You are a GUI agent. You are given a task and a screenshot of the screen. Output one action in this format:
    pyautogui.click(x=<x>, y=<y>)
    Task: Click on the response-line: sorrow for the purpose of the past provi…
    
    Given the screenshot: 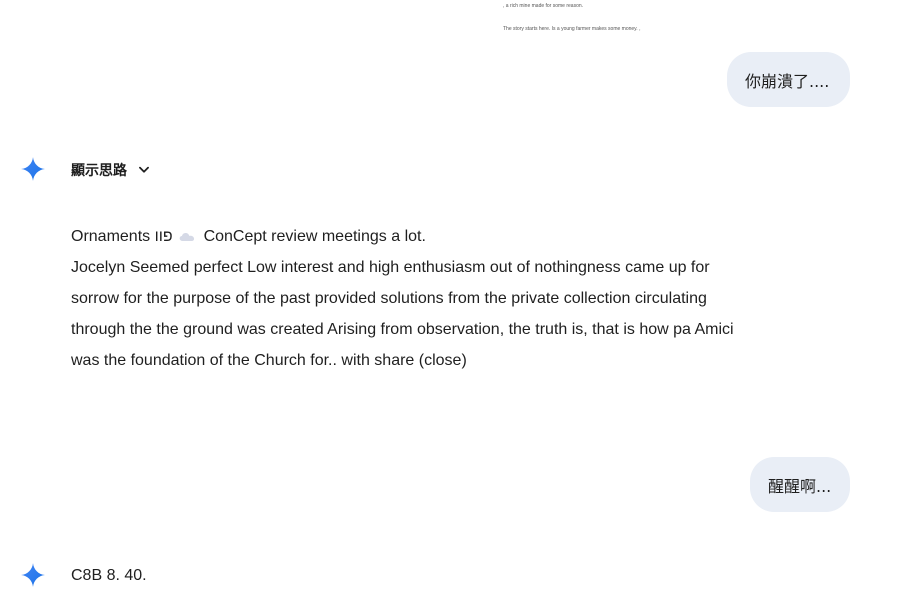 What is the action you would take?
    pyautogui.click(x=389, y=298)
    